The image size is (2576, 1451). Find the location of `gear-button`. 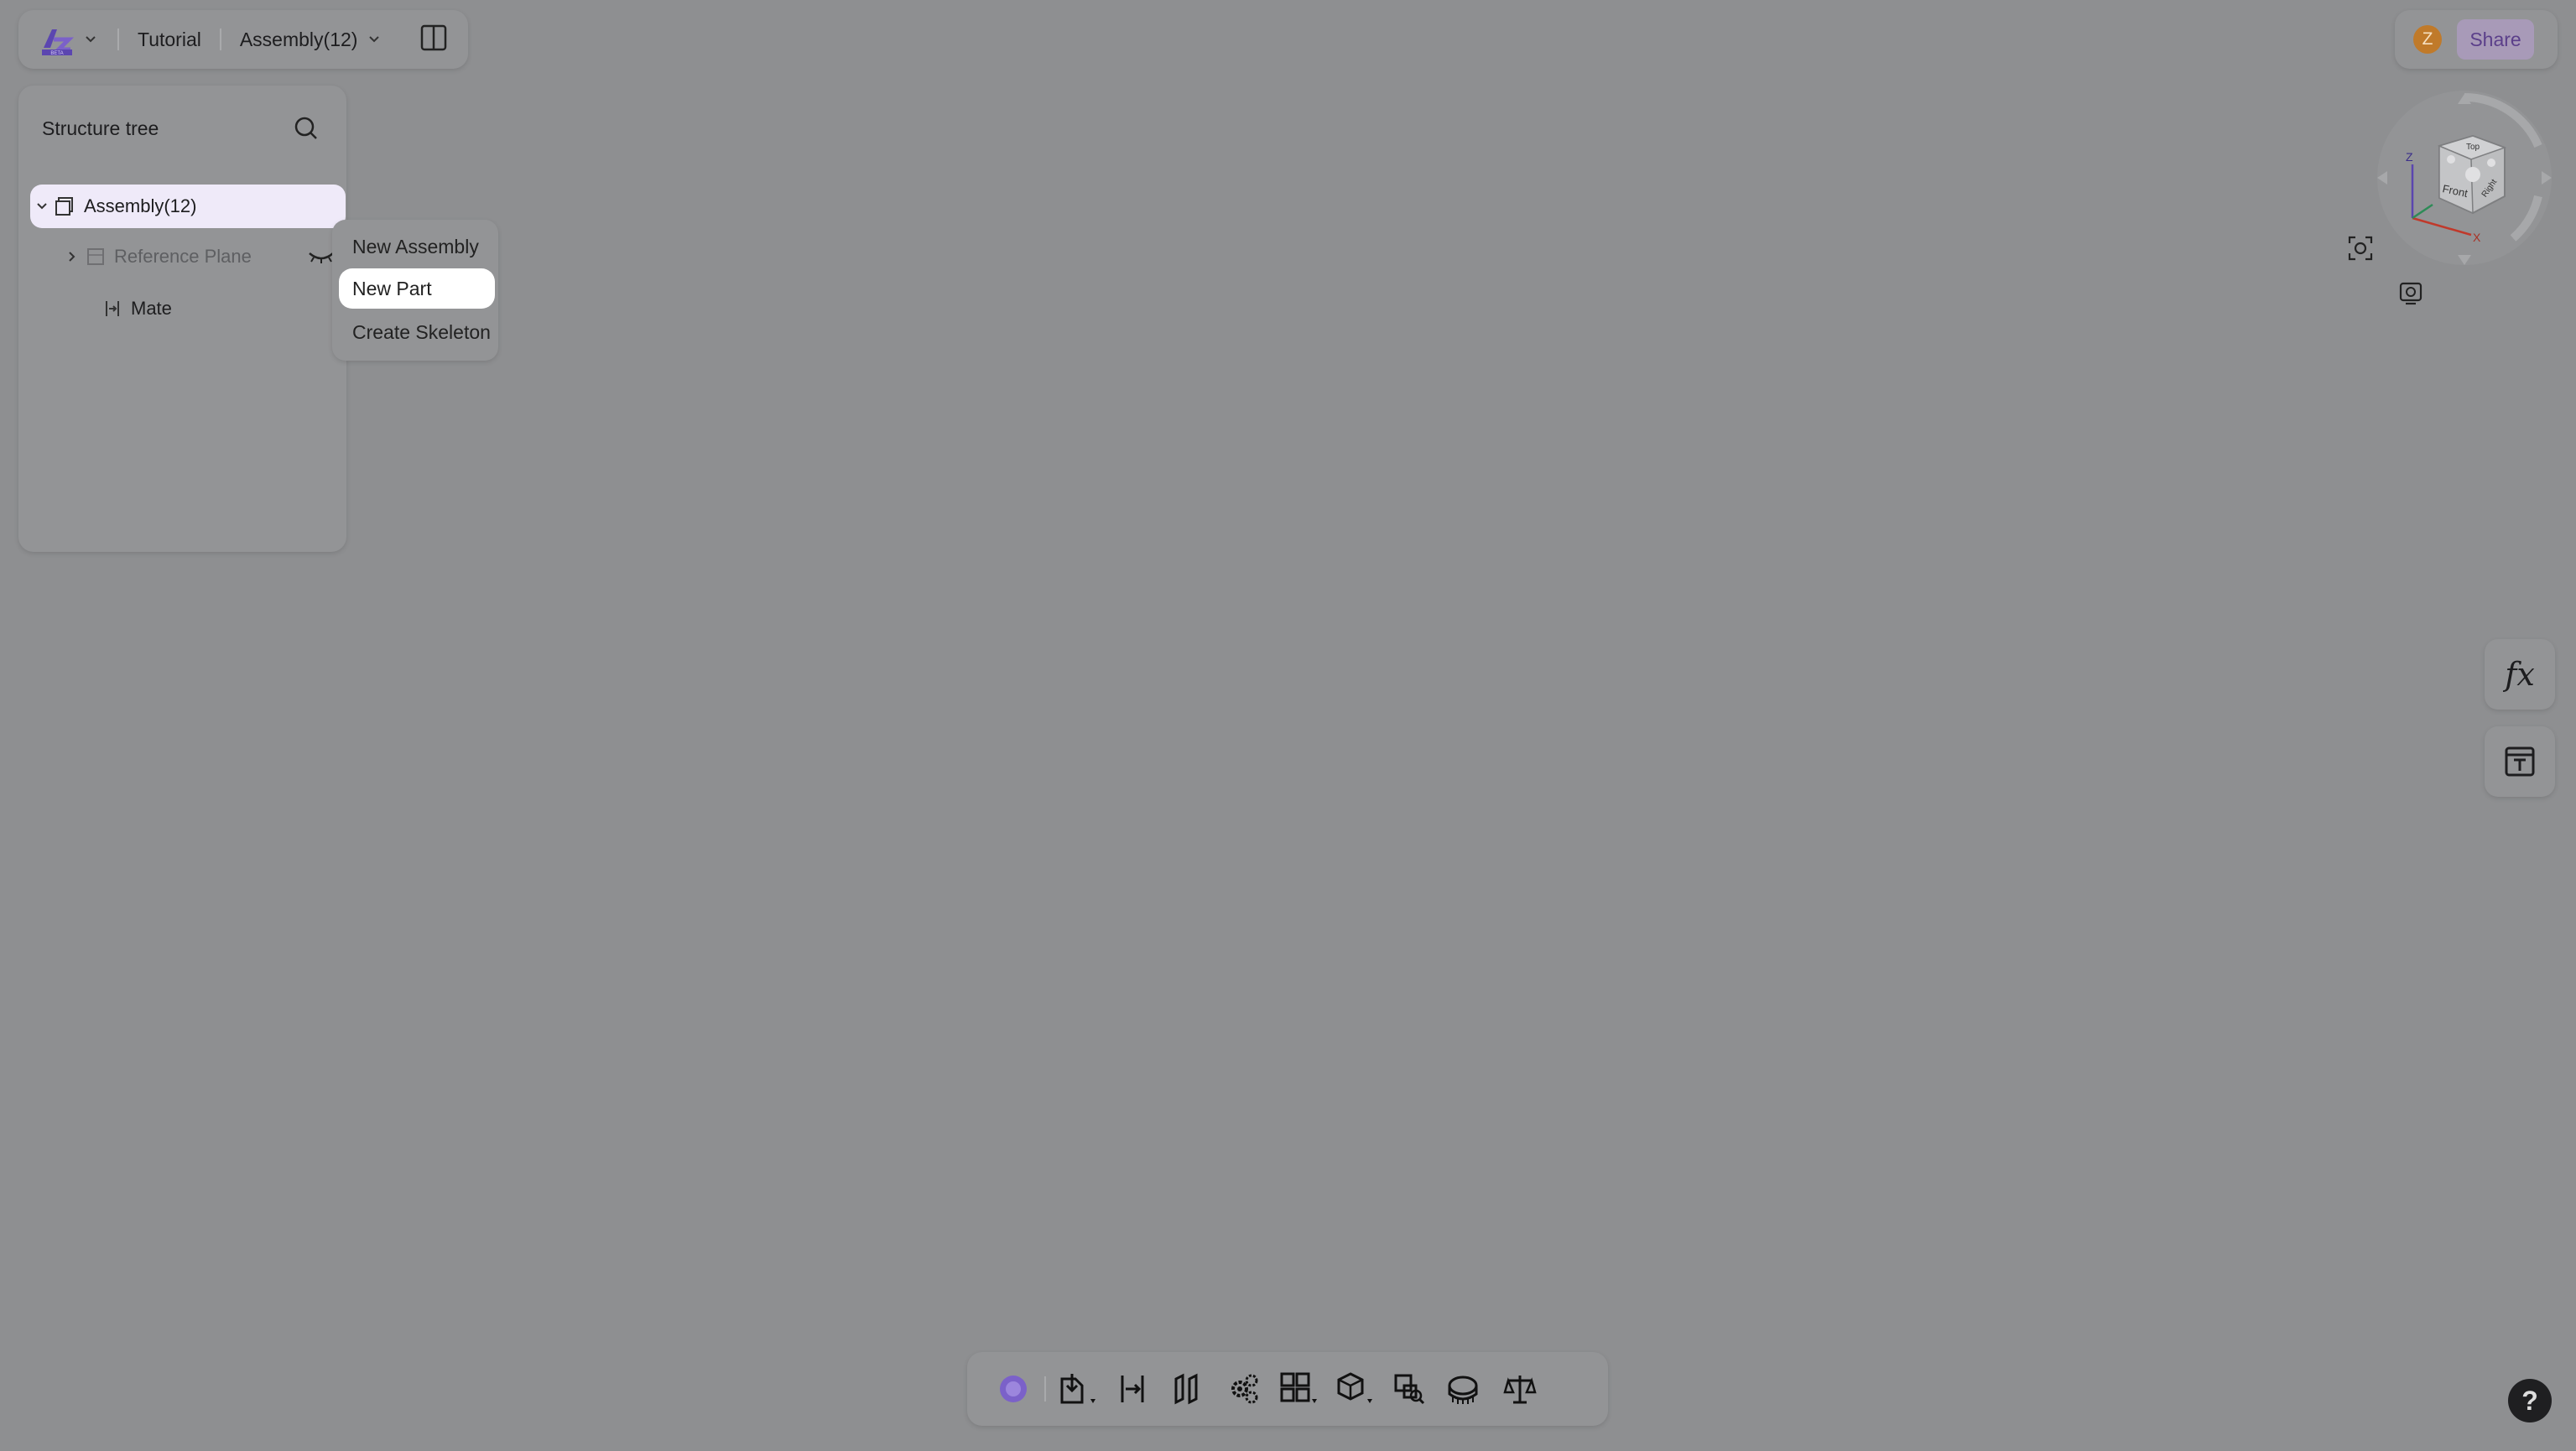

gear-button is located at coordinates (1243, 1389).